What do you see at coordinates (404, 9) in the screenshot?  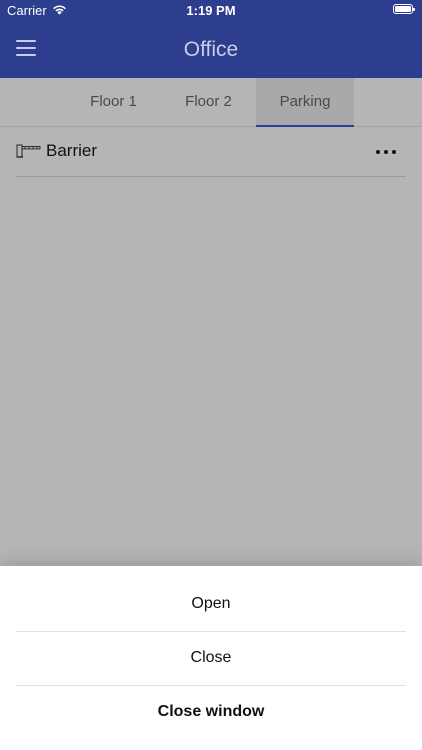 I see `battery-icon` at bounding box center [404, 9].